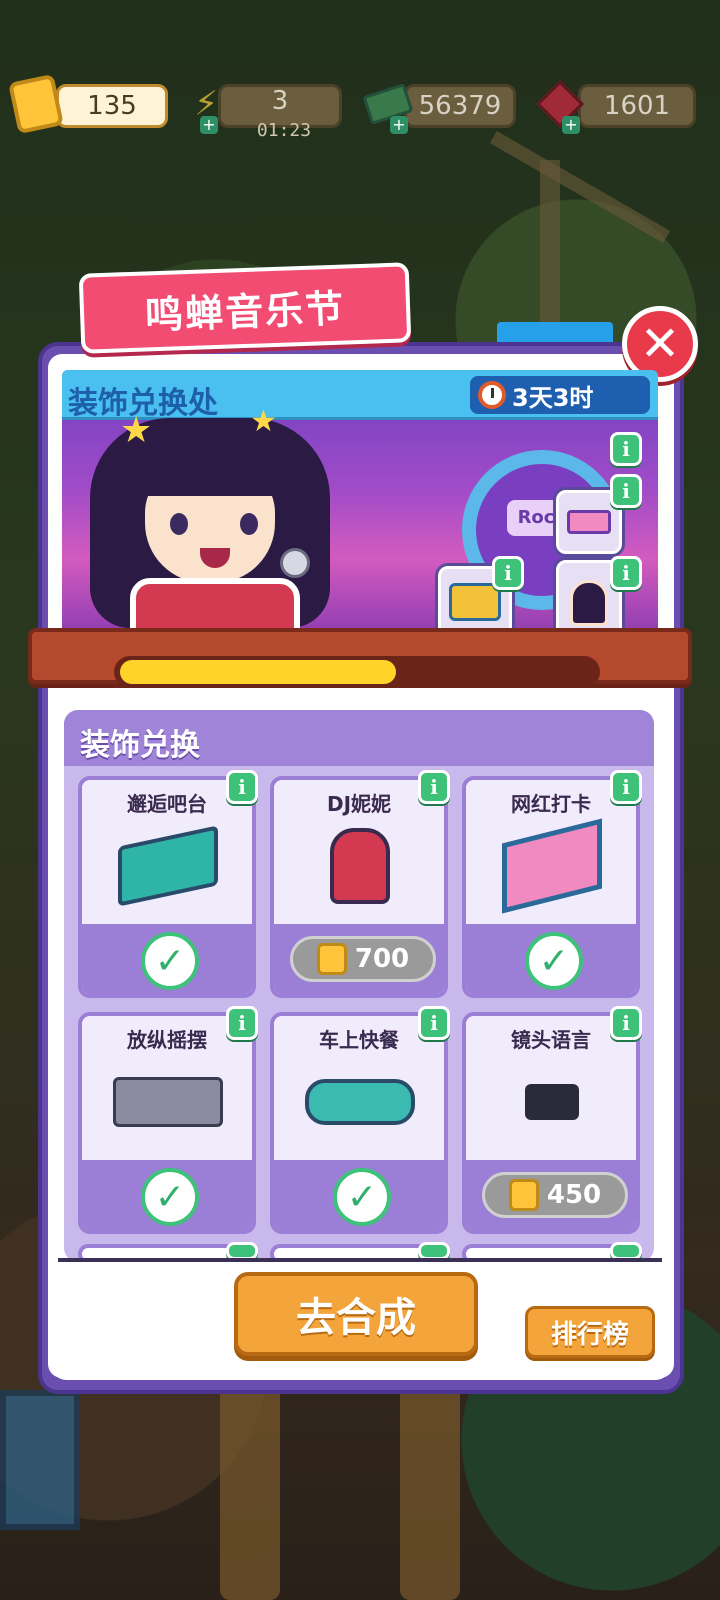  I want to click on price-button: 450, so click(555, 1195).